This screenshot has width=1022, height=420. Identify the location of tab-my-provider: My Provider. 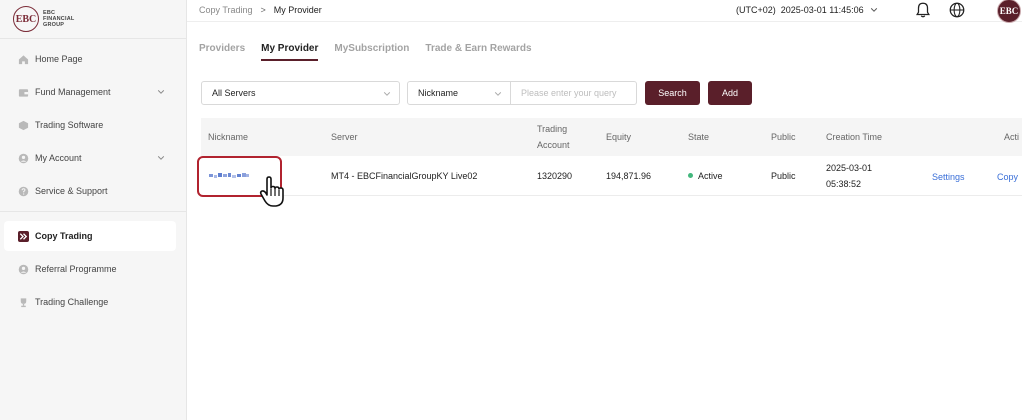
(290, 52).